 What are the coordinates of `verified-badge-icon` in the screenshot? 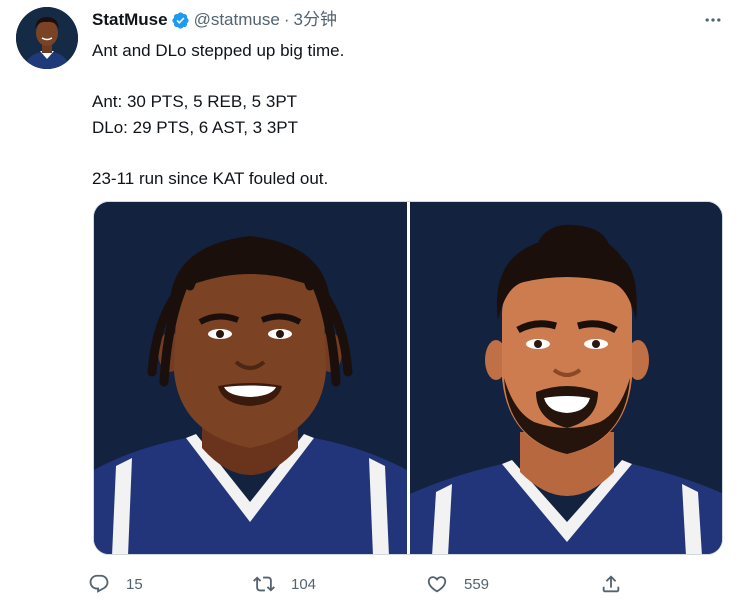 It's located at (180, 20).